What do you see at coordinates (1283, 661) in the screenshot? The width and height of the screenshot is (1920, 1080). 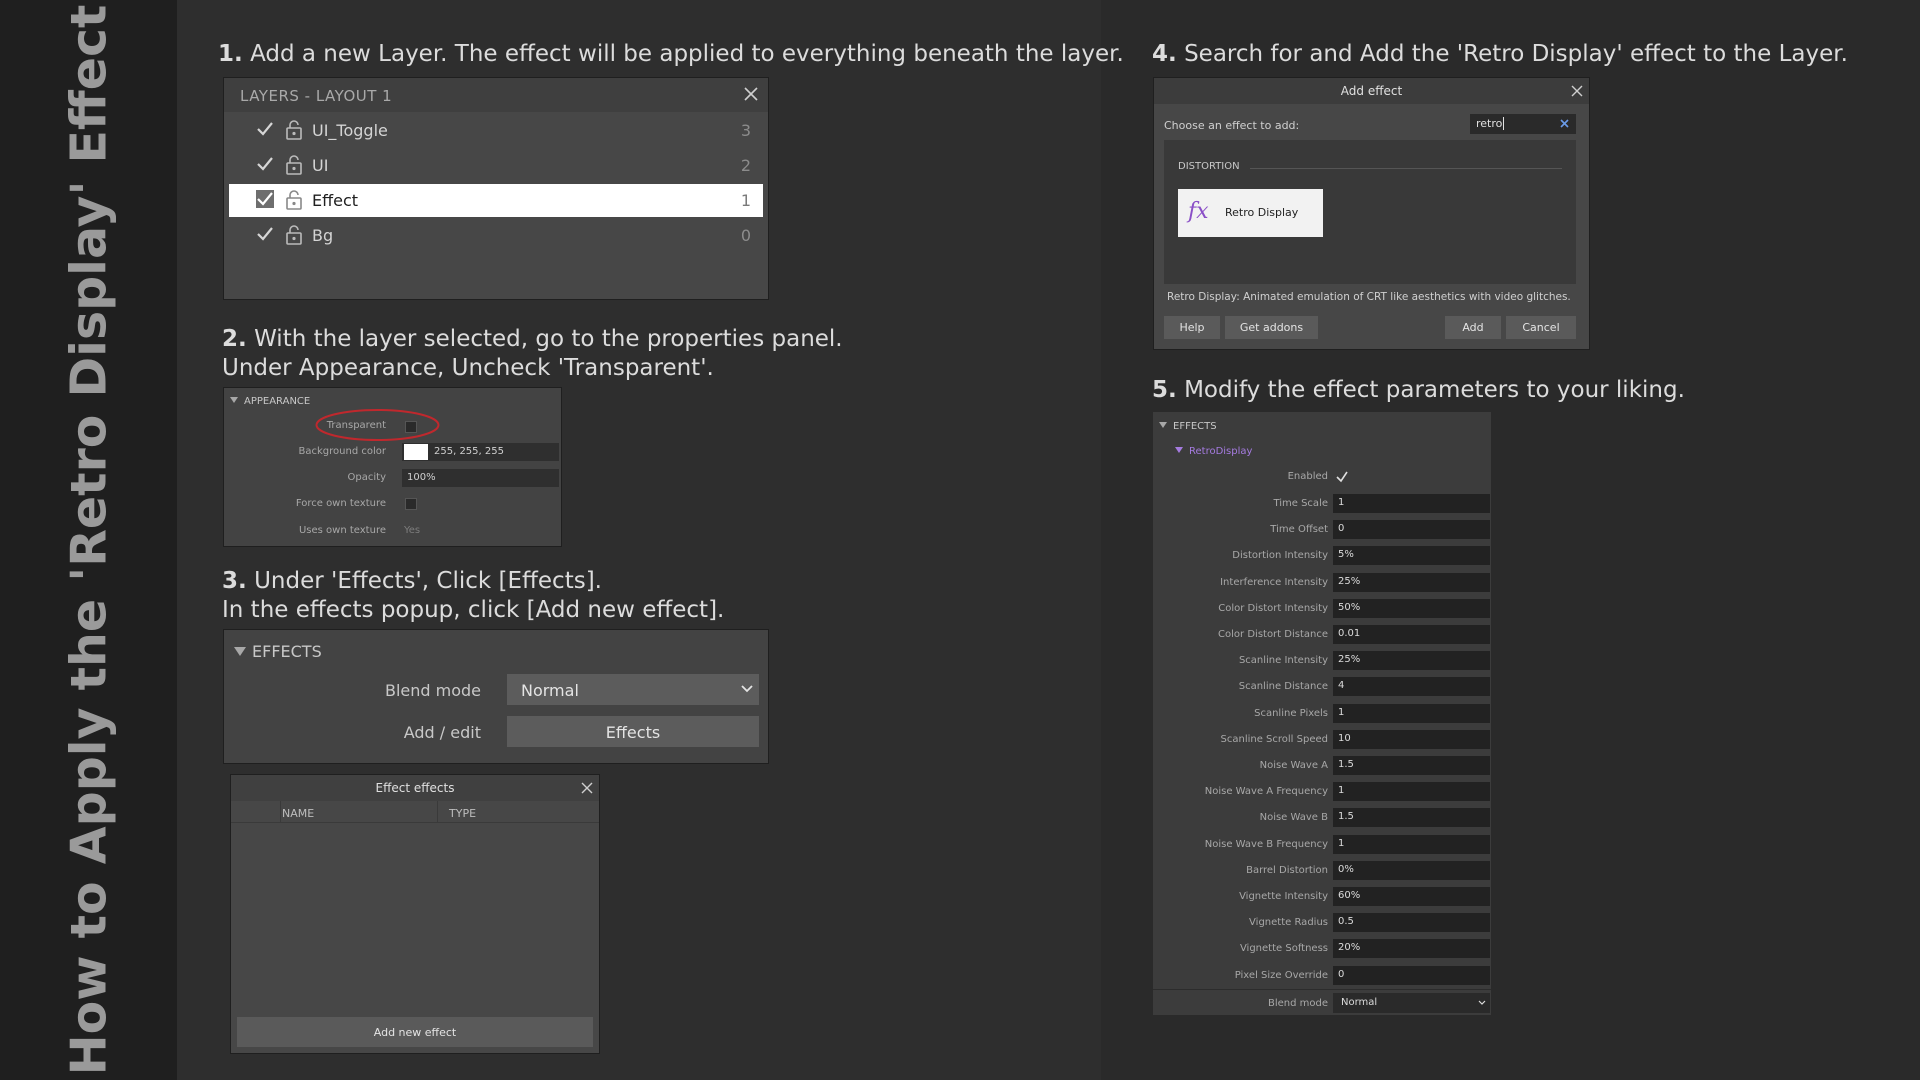 I see `param-label: Scanline Intensity` at bounding box center [1283, 661].